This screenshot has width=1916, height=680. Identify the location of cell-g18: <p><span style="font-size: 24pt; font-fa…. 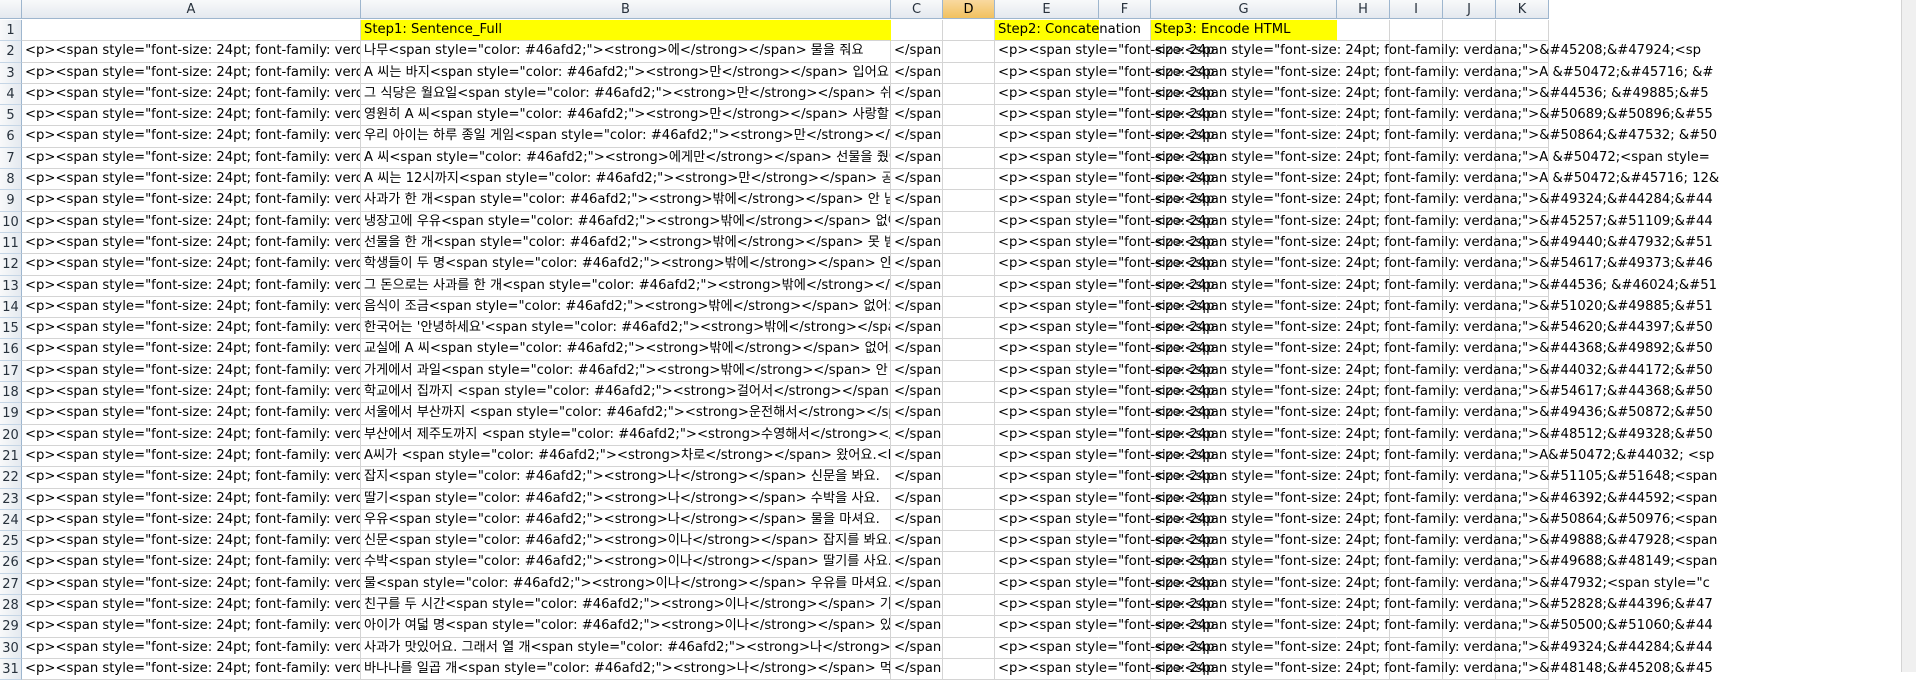
(1432, 393).